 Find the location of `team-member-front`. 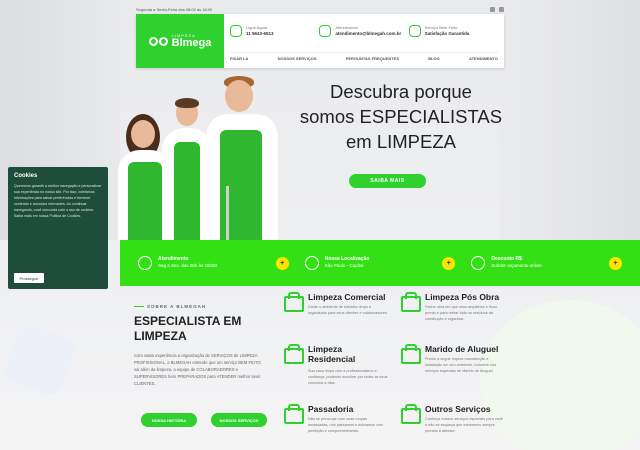

team-member-front is located at coordinates (242, 158).